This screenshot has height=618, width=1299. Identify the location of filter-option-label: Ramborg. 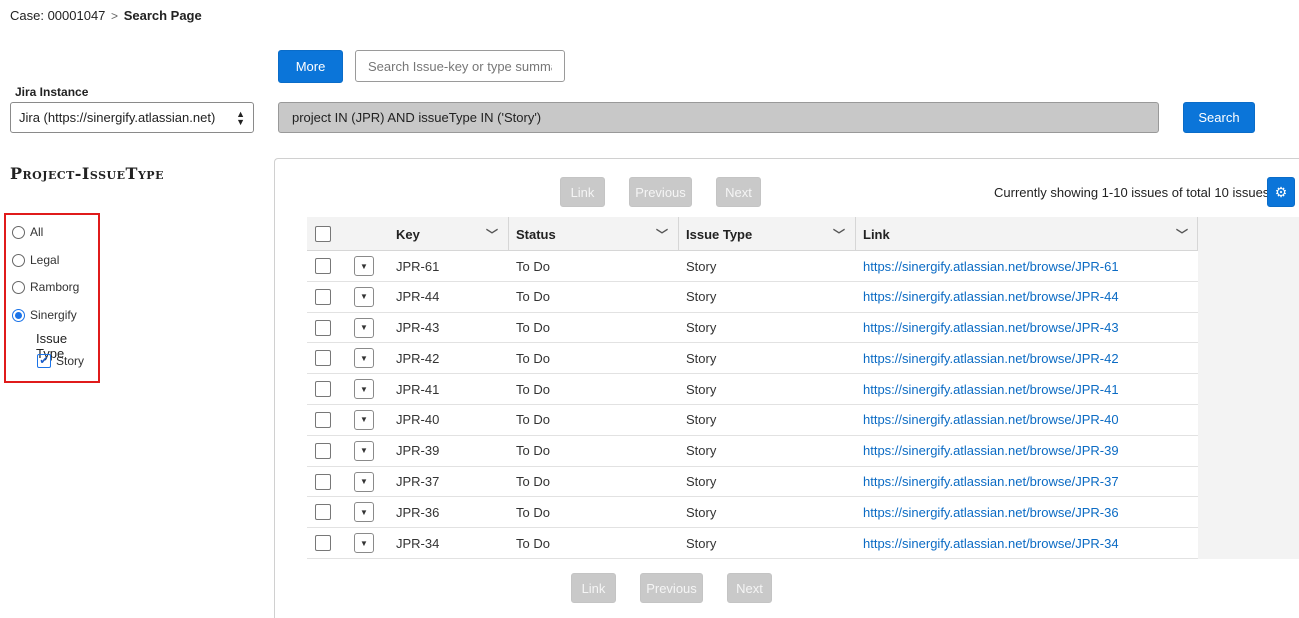
(55, 287).